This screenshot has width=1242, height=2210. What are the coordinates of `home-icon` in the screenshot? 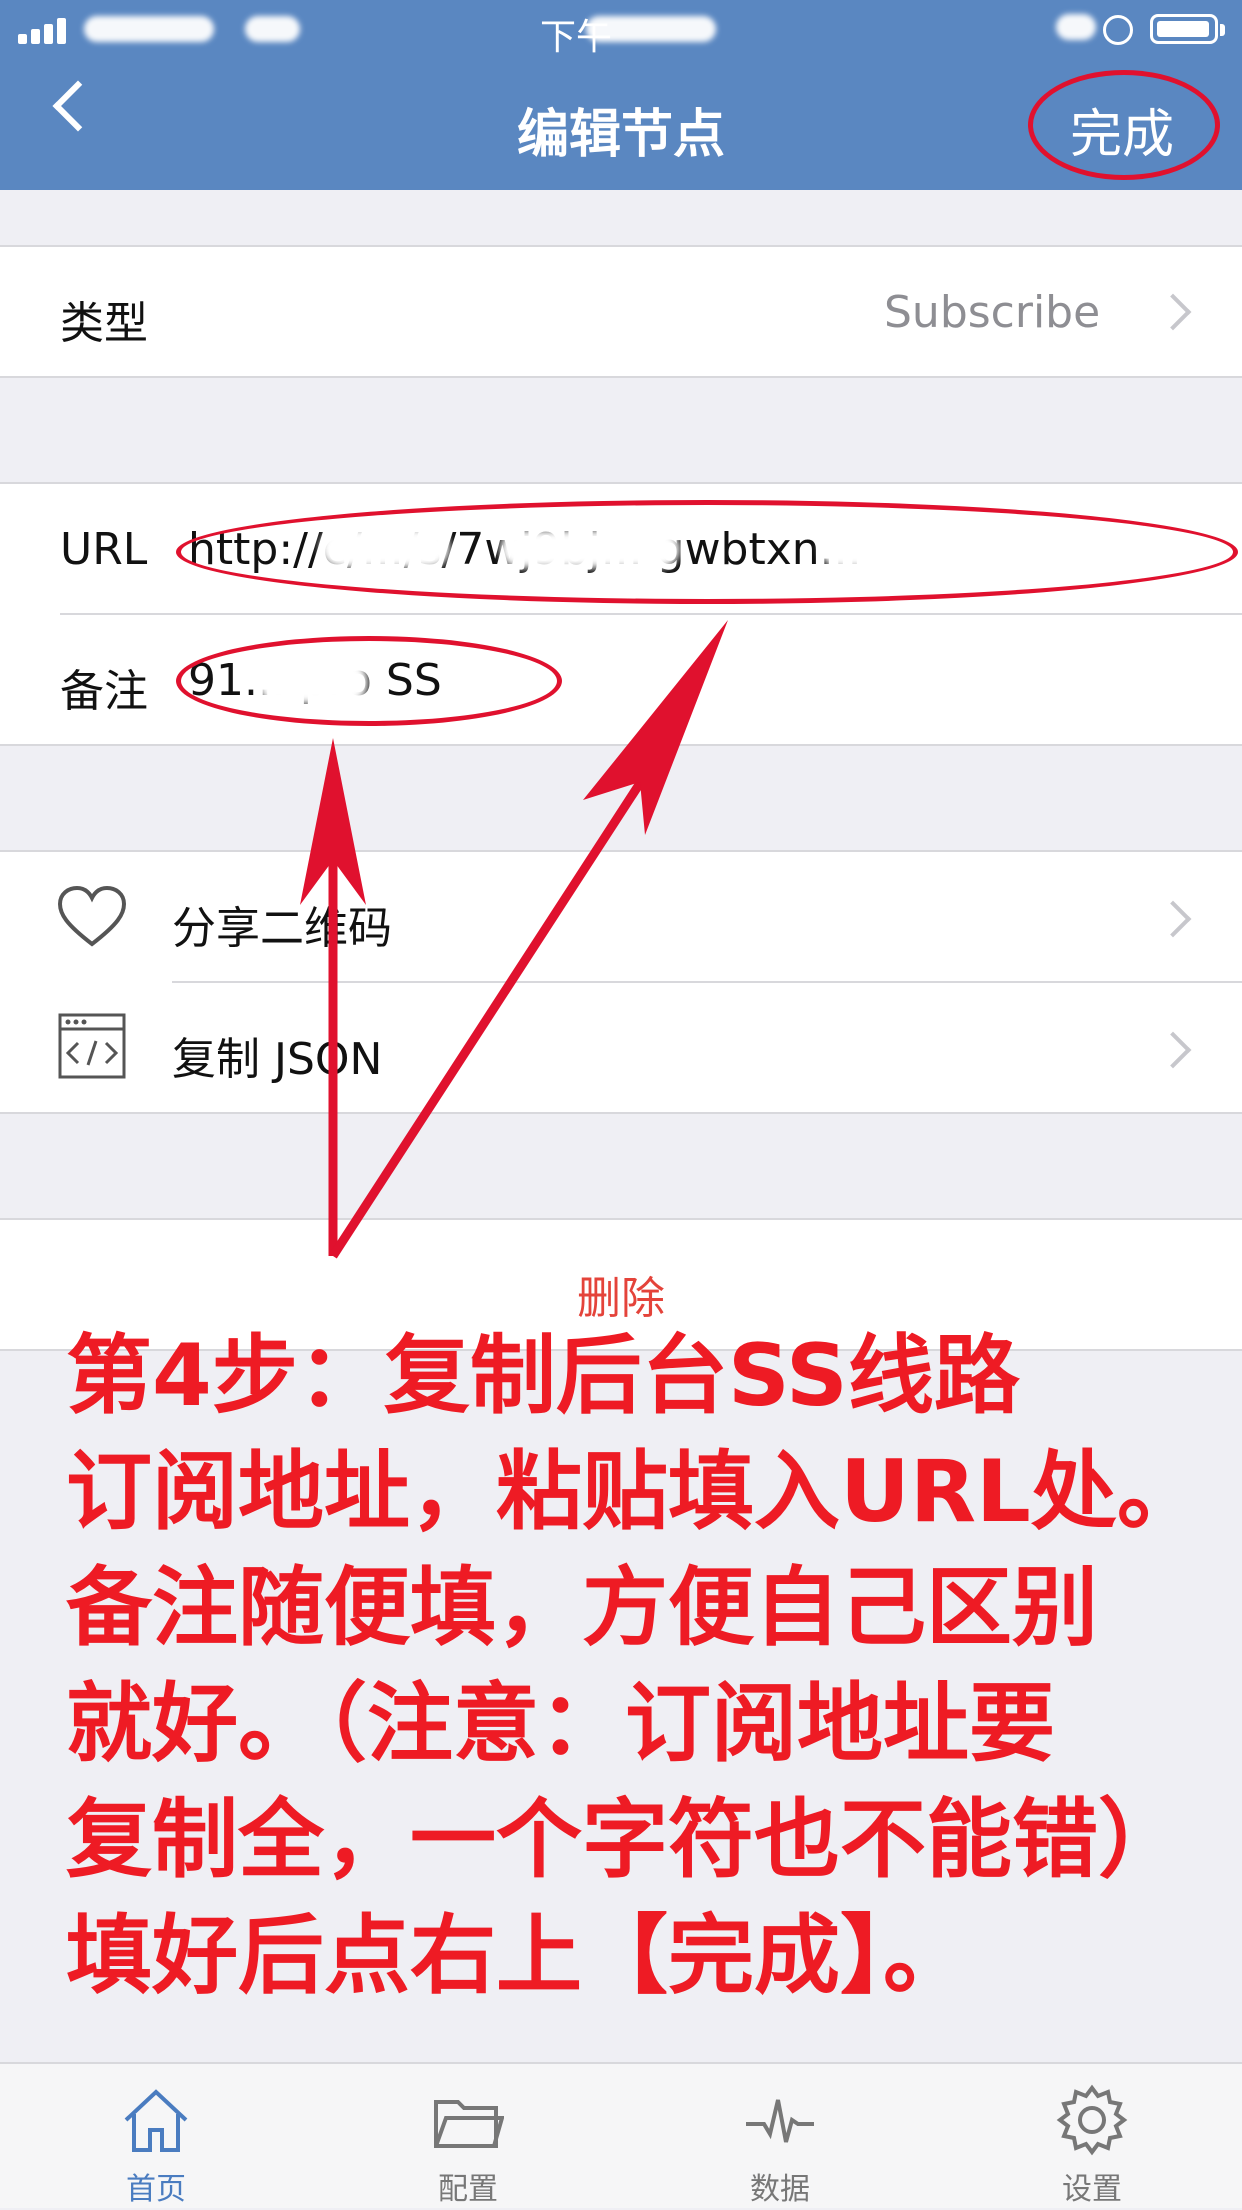 It's located at (156, 2120).